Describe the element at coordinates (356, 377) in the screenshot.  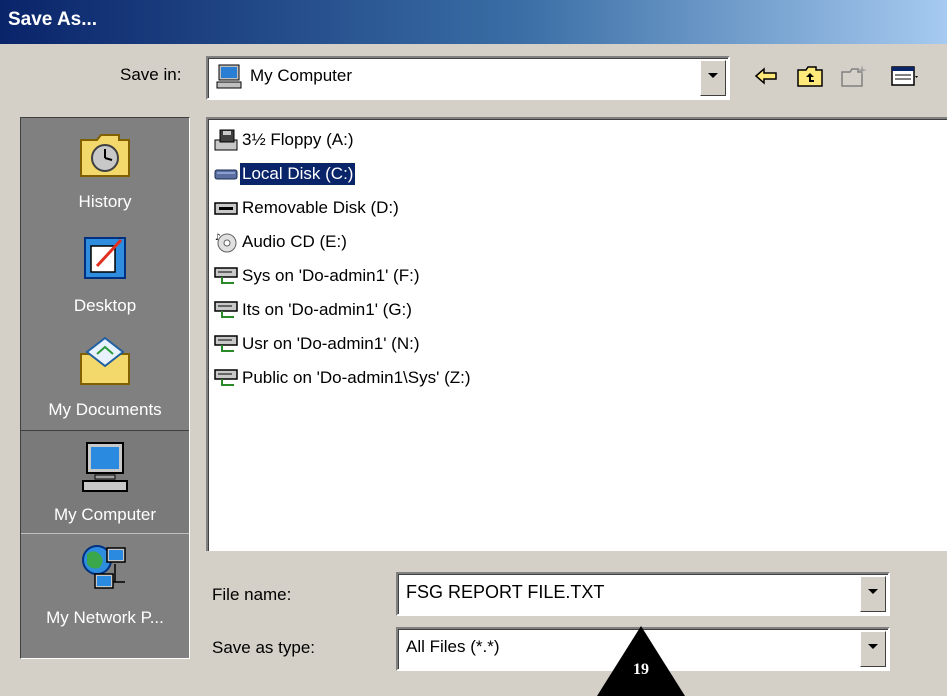
I see `item-label: Public on 'Do-admin1\Sys' (Z:)` at that location.